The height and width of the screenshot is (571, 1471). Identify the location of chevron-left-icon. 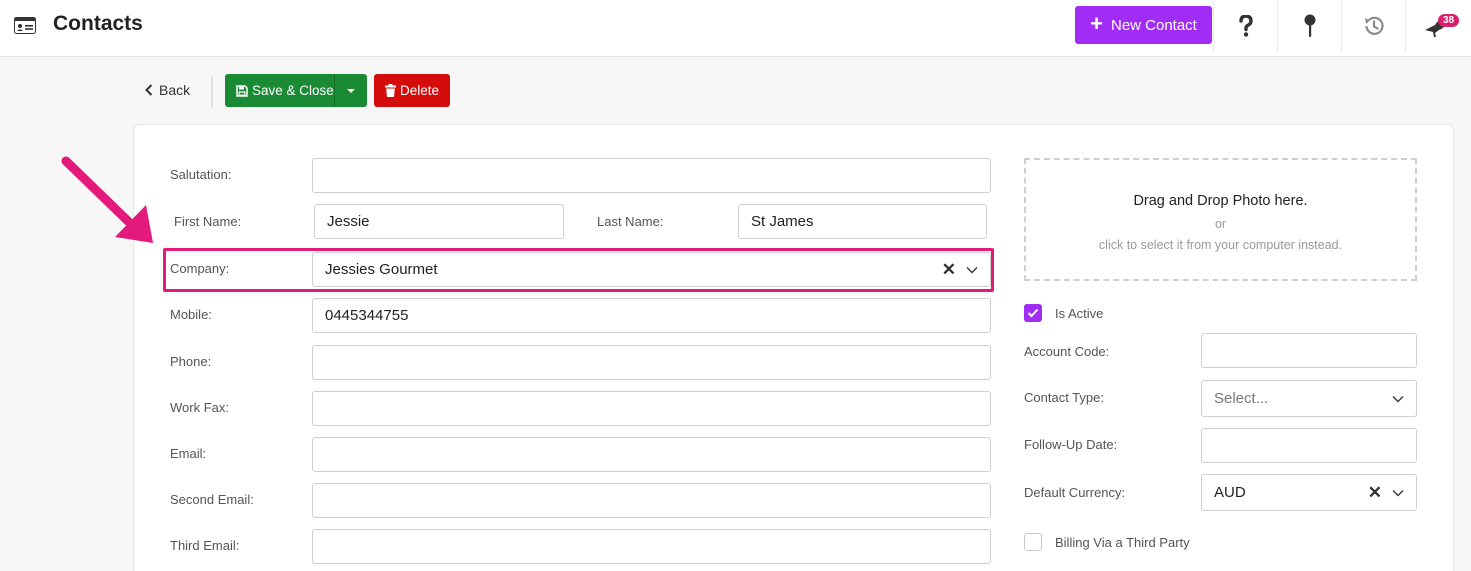
(149, 90).